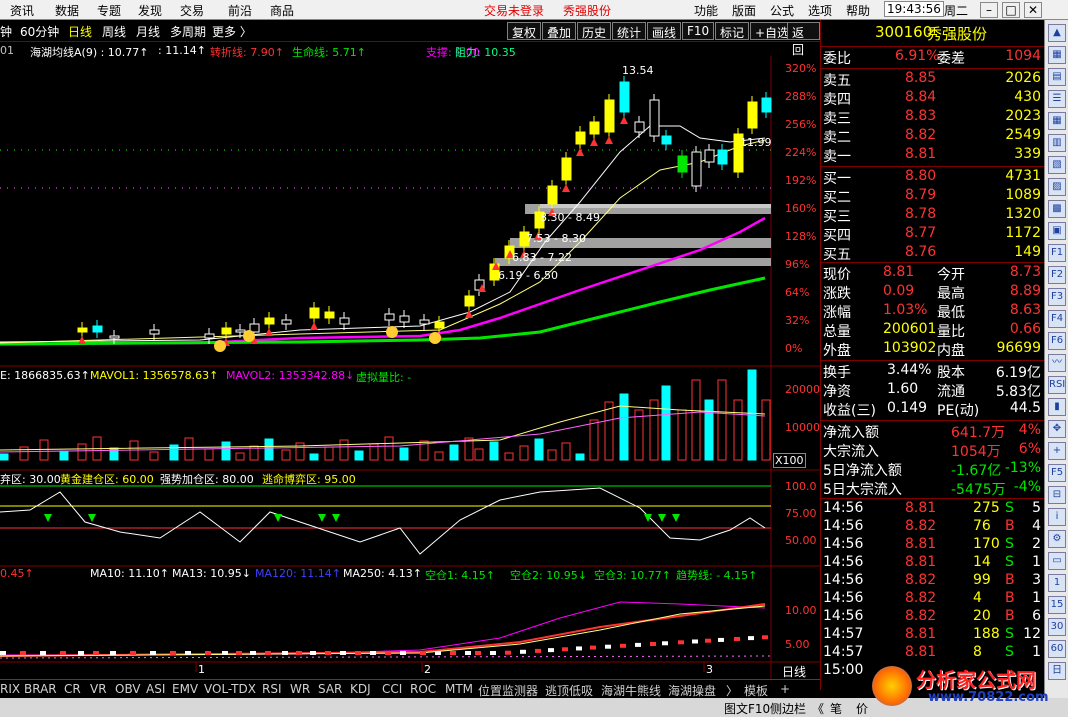 The image size is (1068, 717). What do you see at coordinates (1057, 473) in the screenshot?
I see `f5-icon: F5` at bounding box center [1057, 473].